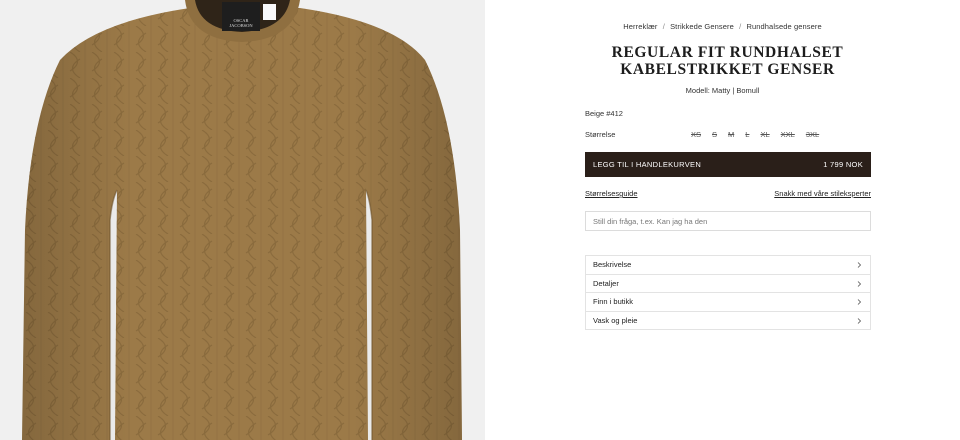 The image size is (960, 440). Describe the element at coordinates (728, 164) in the screenshot. I see `add-to-cart-button: LEGG TIL I HANDLEKURVEN 1 799 NOK` at that location.